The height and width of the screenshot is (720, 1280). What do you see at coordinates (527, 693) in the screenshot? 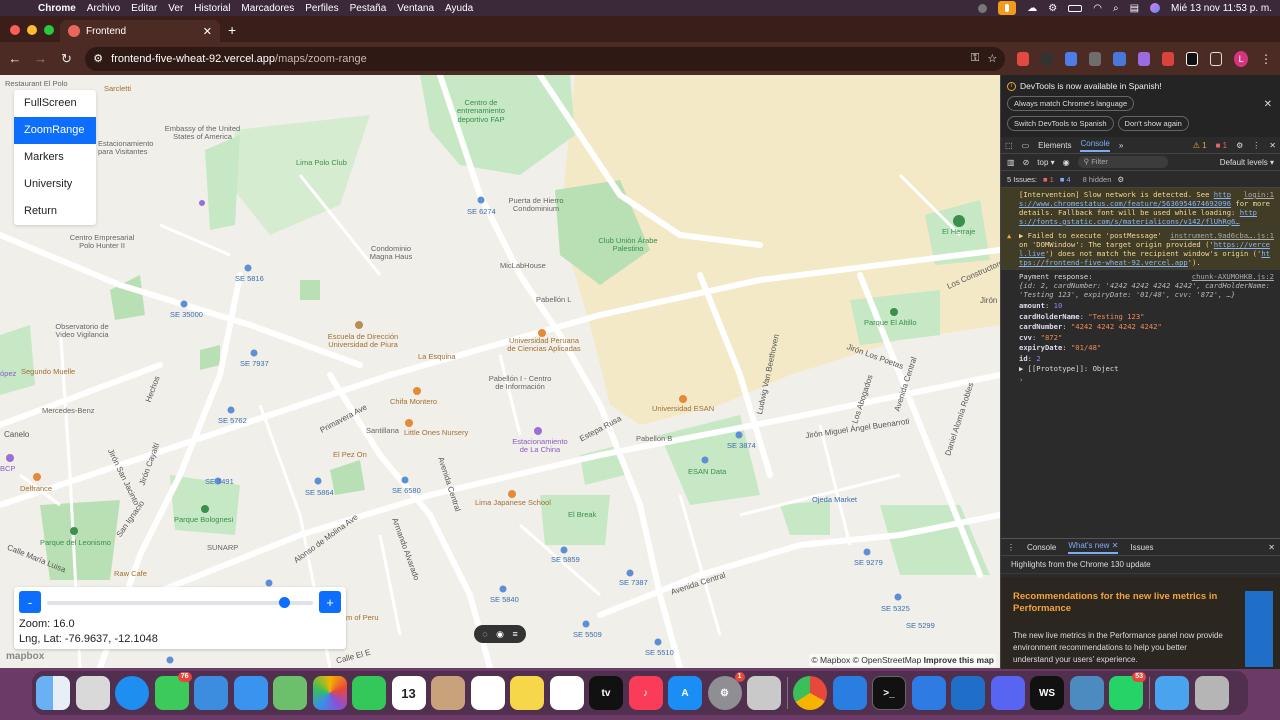
I see `notes-icon` at bounding box center [527, 693].